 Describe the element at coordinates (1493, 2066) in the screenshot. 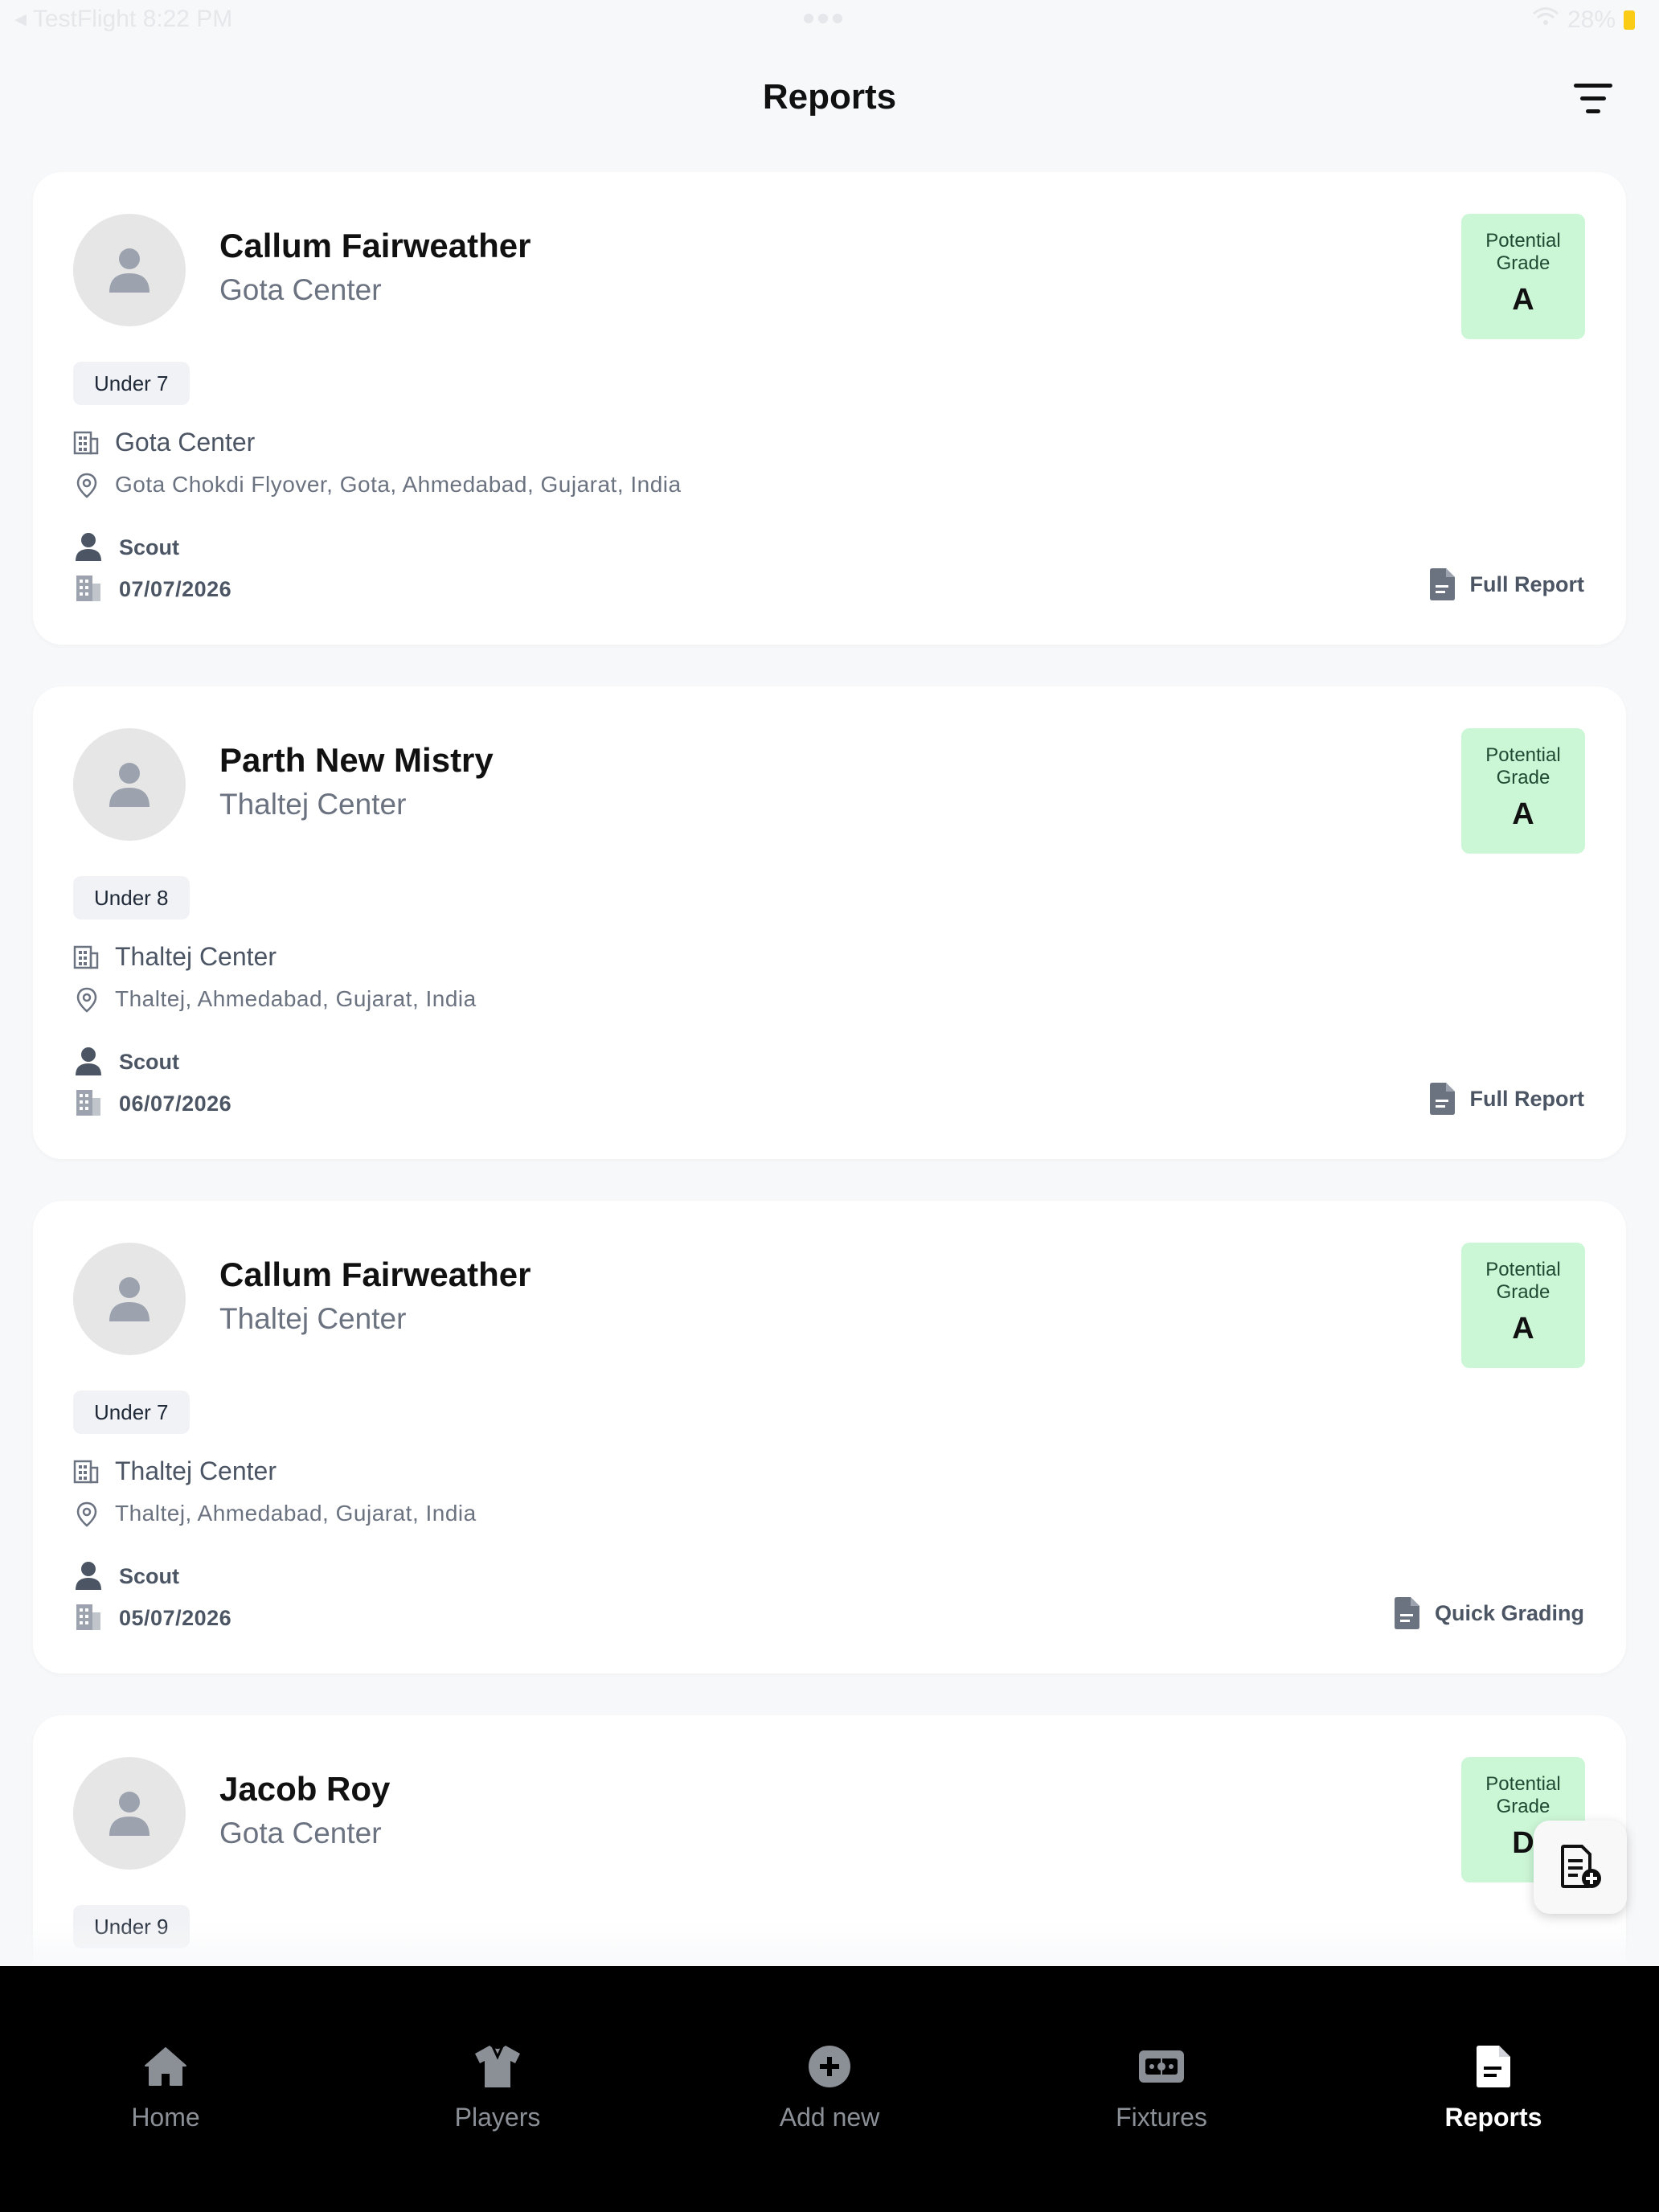

I see `report-icon` at that location.